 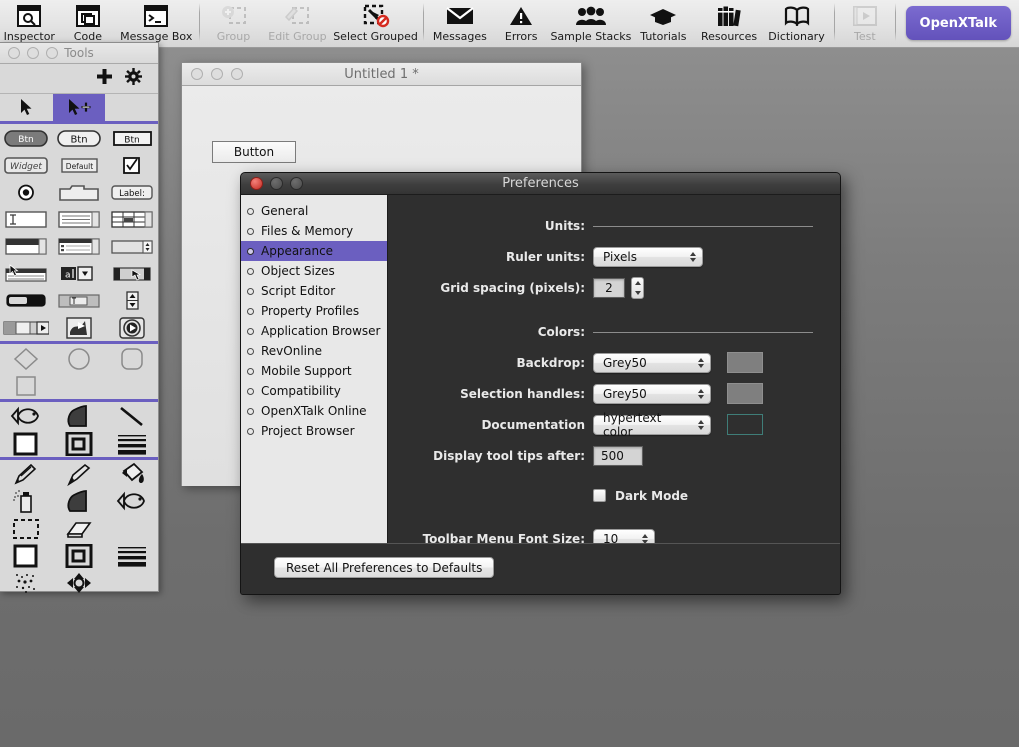 I want to click on openxtalk-brand-button: OpenXTalk, so click(x=958, y=23).